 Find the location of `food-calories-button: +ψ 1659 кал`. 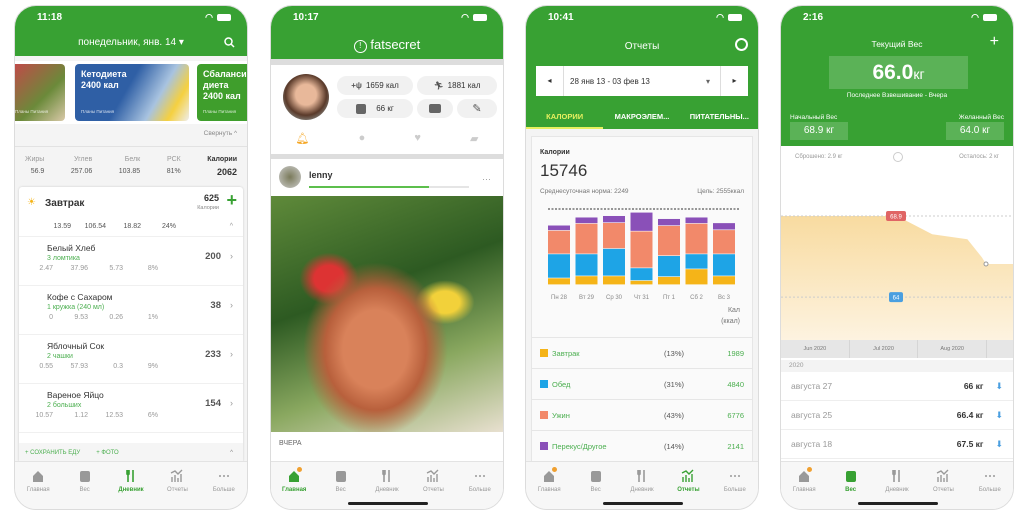

food-calories-button: +ψ 1659 кал is located at coordinates (375, 85).